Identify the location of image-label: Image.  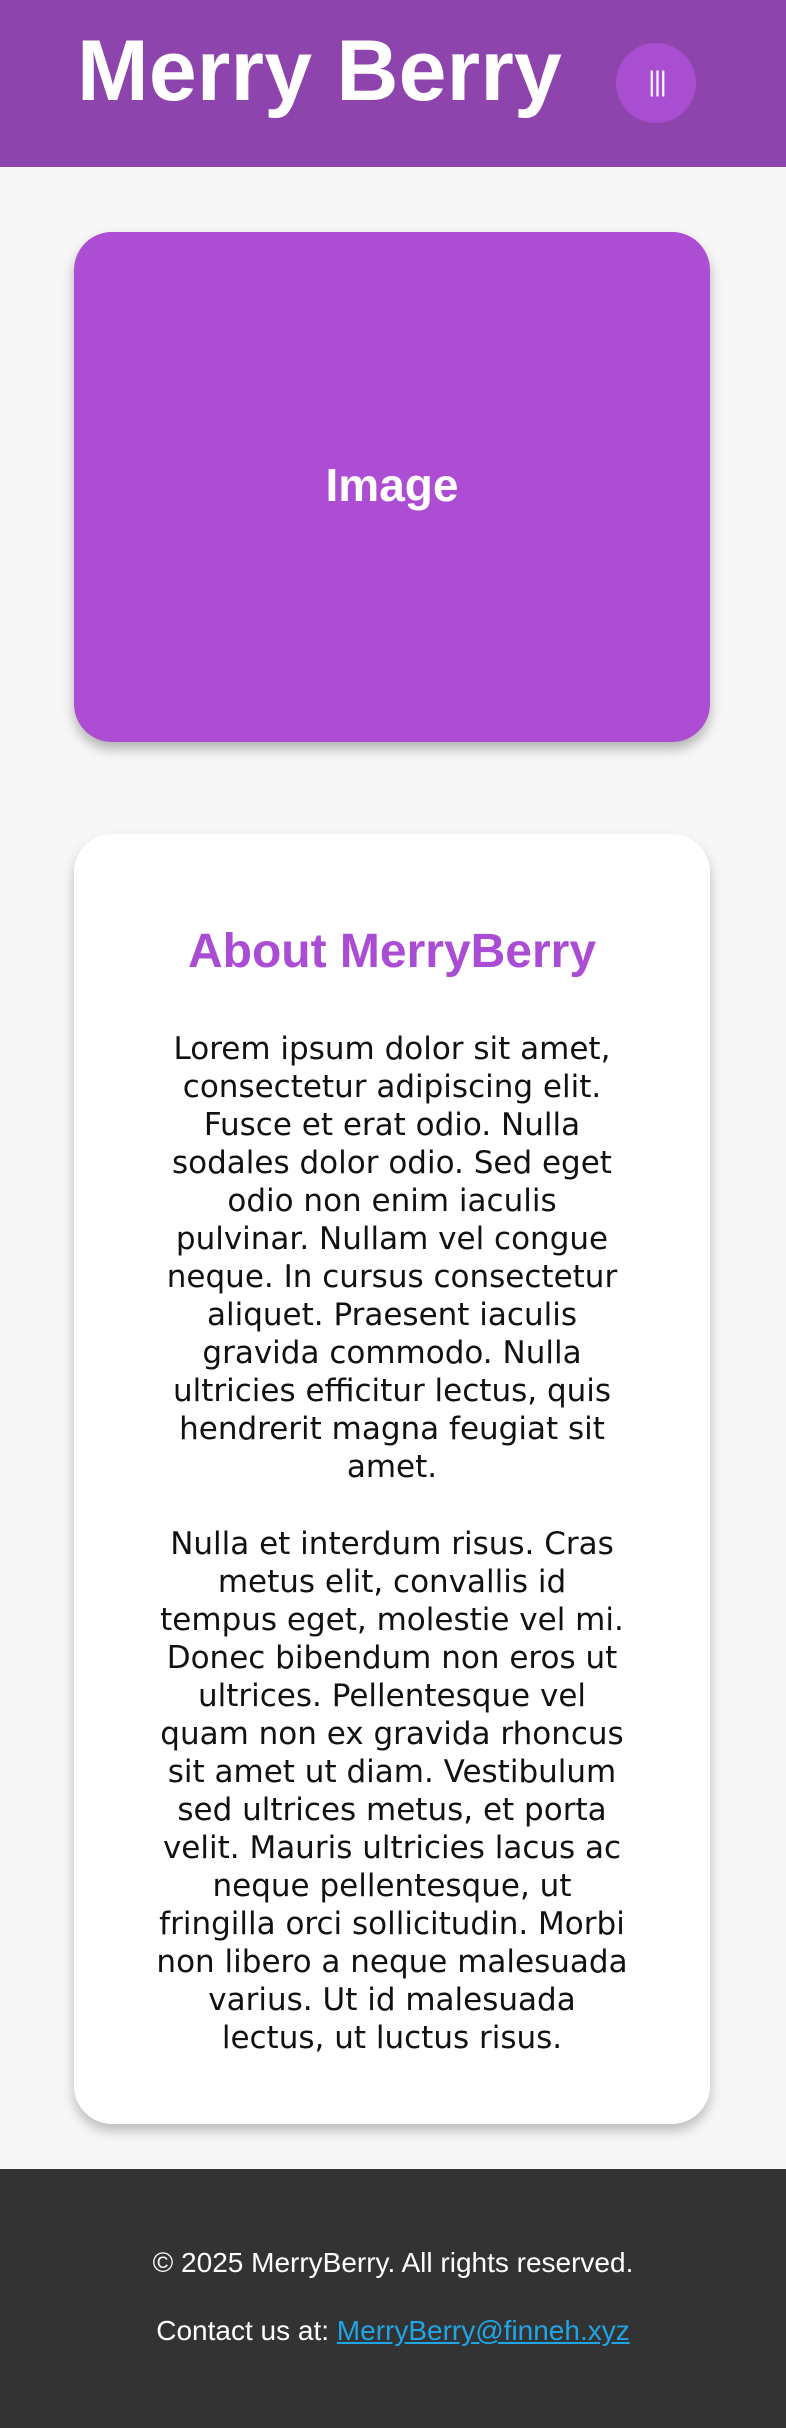
(392, 485).